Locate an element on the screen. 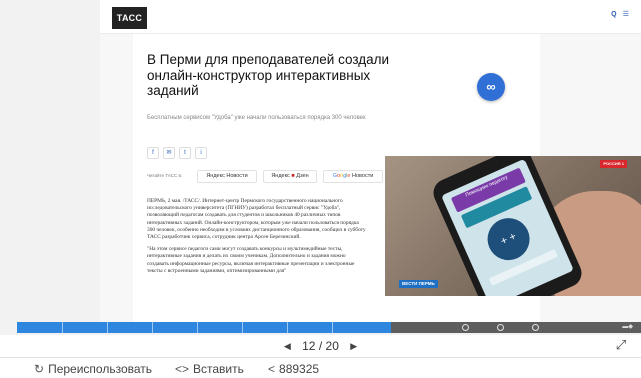 This screenshot has height=378, width=641. share-link-button: ∞ is located at coordinates (491, 87).